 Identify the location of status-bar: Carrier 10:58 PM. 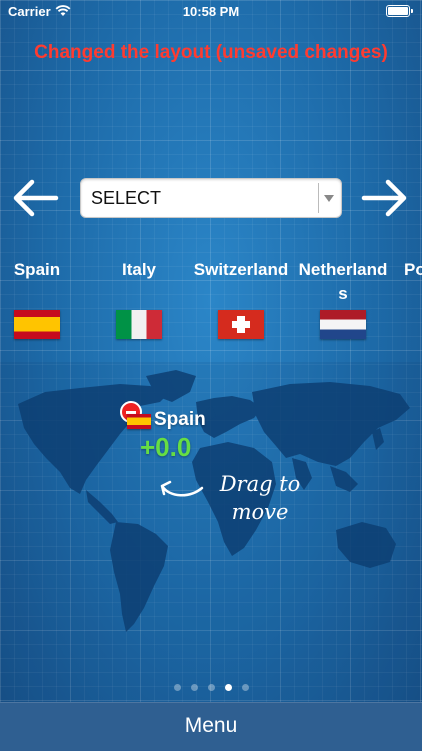
(211, 11).